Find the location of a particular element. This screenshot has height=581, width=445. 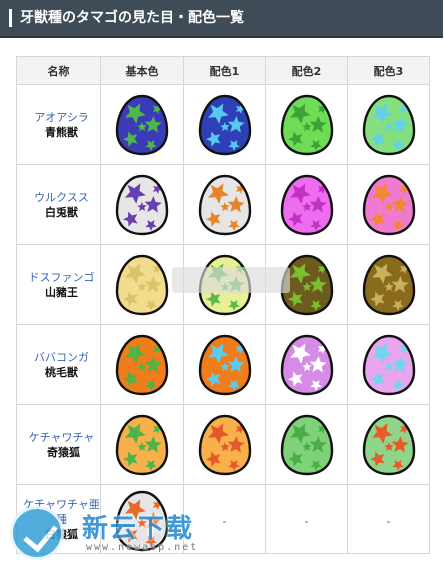

monster-title: 奇猿狐 is located at coordinates (63, 452).